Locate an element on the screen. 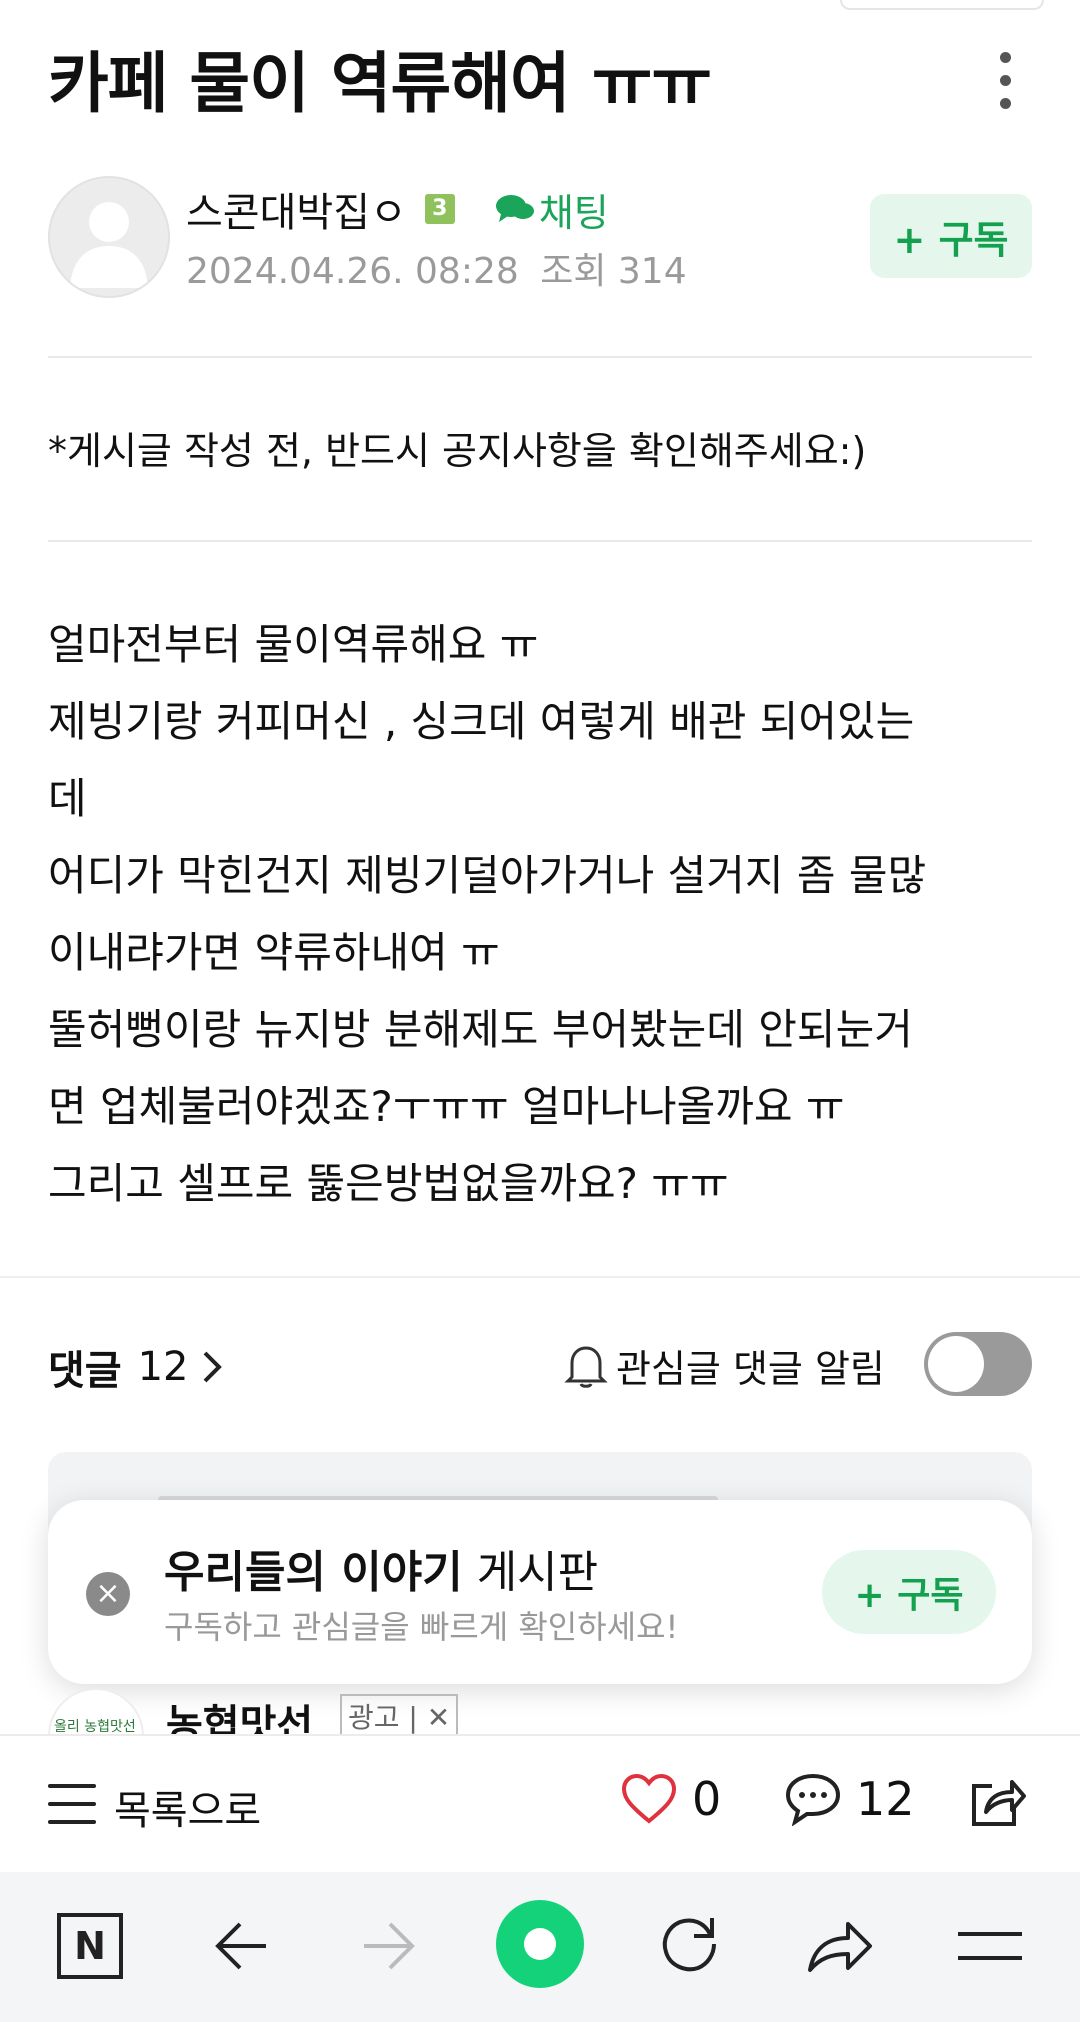 The image size is (1080, 2022). popup-title: 우리들의 이야기 게시판 is located at coordinates (381, 1568).